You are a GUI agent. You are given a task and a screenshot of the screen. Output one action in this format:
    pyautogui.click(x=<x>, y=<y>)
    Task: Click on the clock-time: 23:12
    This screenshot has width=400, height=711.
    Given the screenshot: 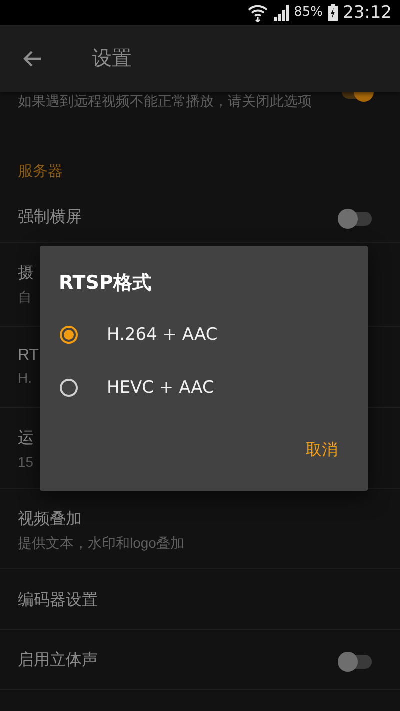 What is the action you would take?
    pyautogui.click(x=367, y=12)
    